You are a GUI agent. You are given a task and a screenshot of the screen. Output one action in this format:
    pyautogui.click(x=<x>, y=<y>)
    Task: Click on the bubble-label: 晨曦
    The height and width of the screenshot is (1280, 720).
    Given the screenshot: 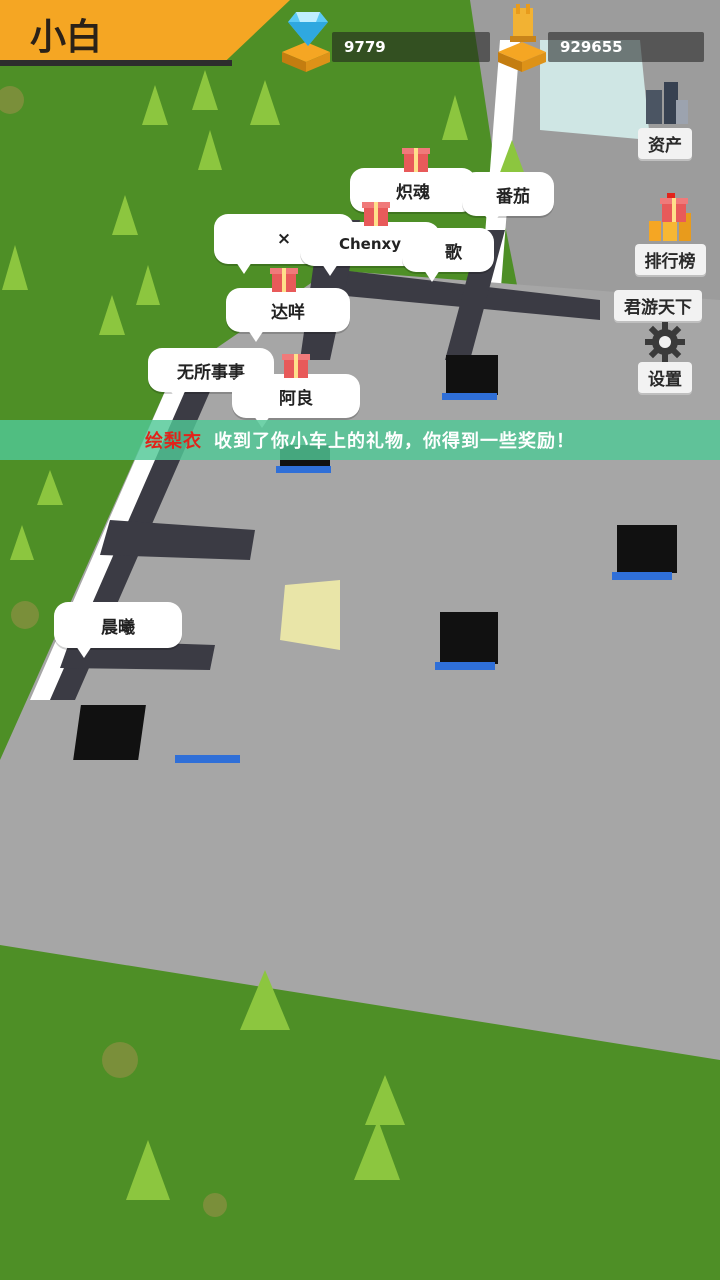 What is the action you would take?
    pyautogui.click(x=118, y=627)
    